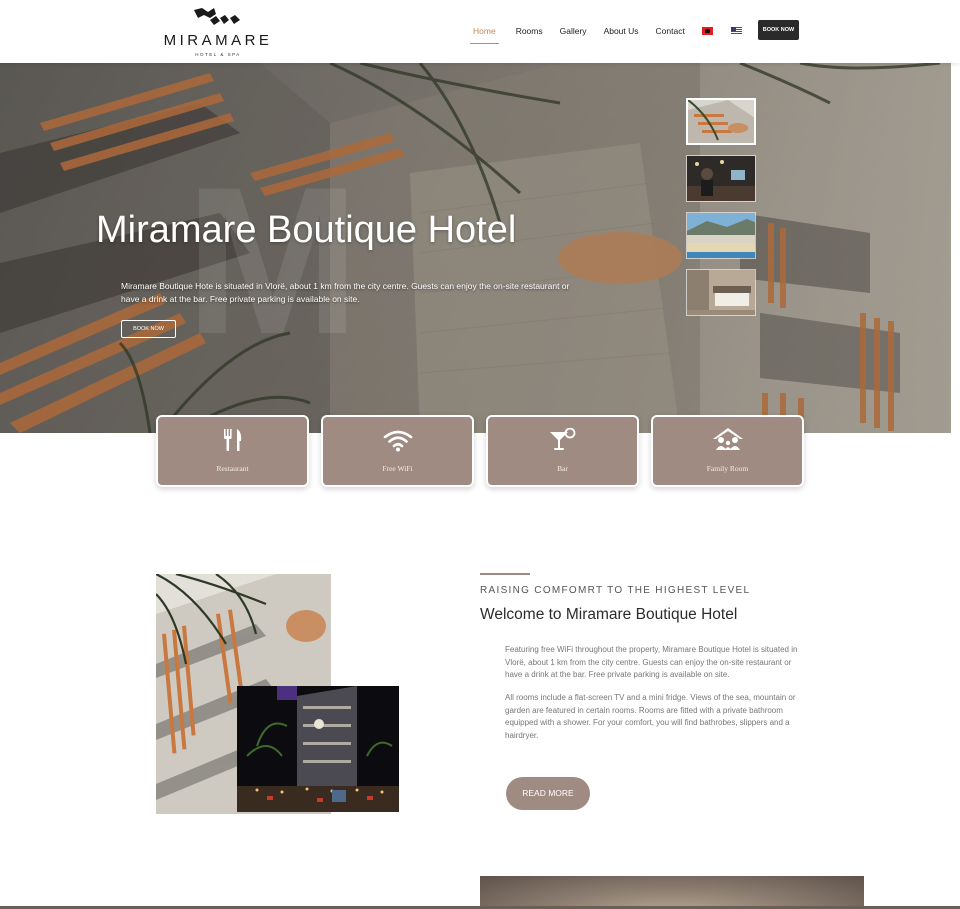  What do you see at coordinates (529, 33) in the screenshot?
I see `nav-item-rooms: Rooms` at bounding box center [529, 33].